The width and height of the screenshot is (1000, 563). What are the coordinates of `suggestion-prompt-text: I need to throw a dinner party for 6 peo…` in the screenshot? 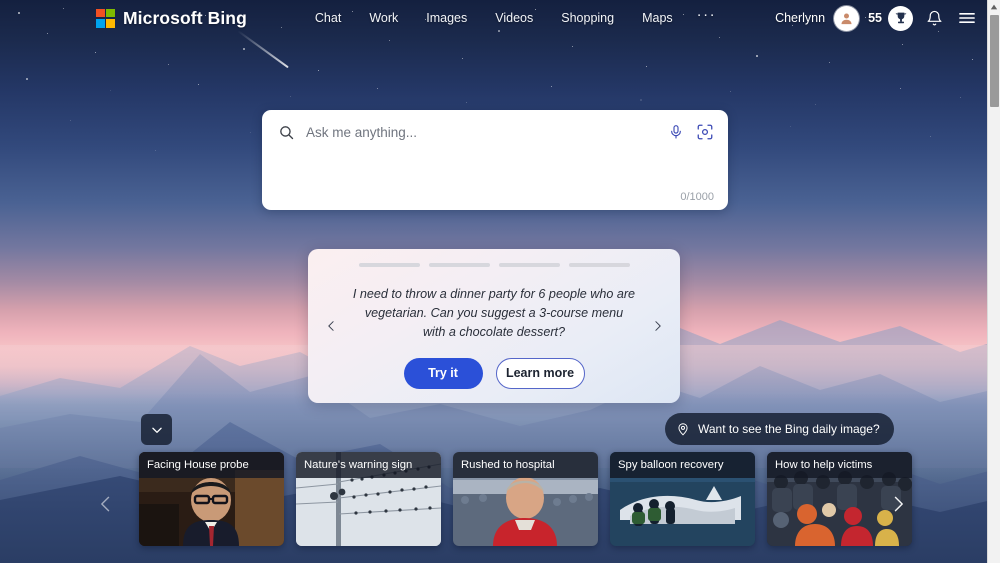 It's located at (494, 312).